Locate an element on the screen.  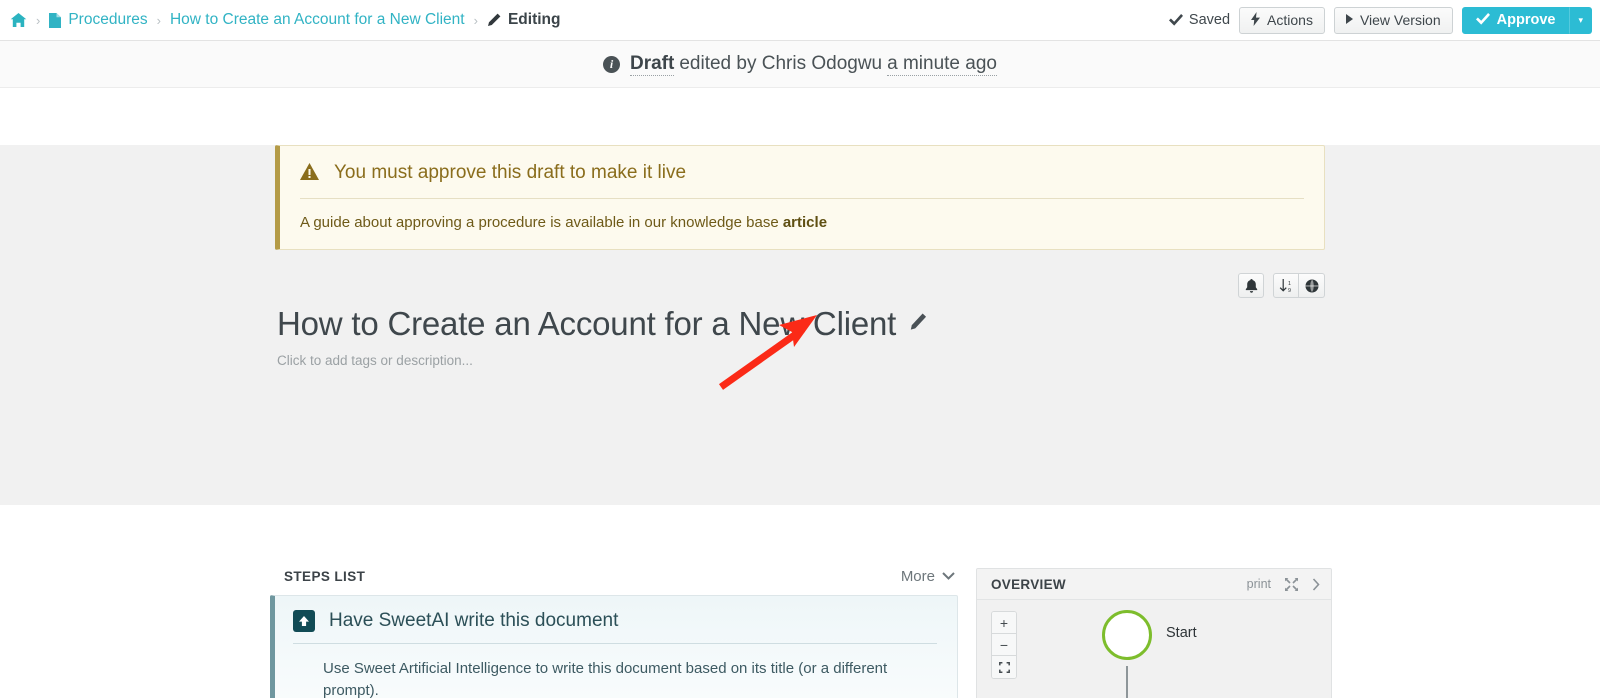
approve-label: Approve is located at coordinates (1526, 20).